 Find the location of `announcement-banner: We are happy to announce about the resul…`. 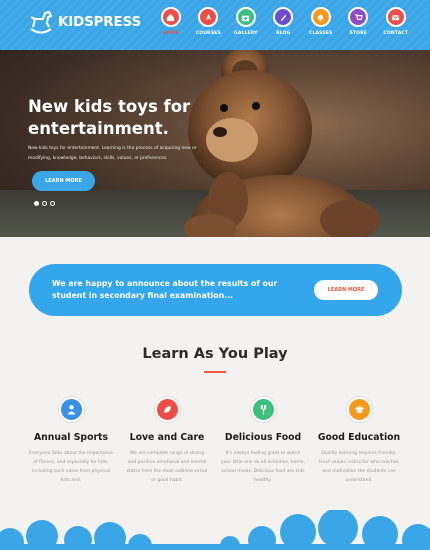

announcement-banner: We are happy to announce about the resul… is located at coordinates (215, 290).